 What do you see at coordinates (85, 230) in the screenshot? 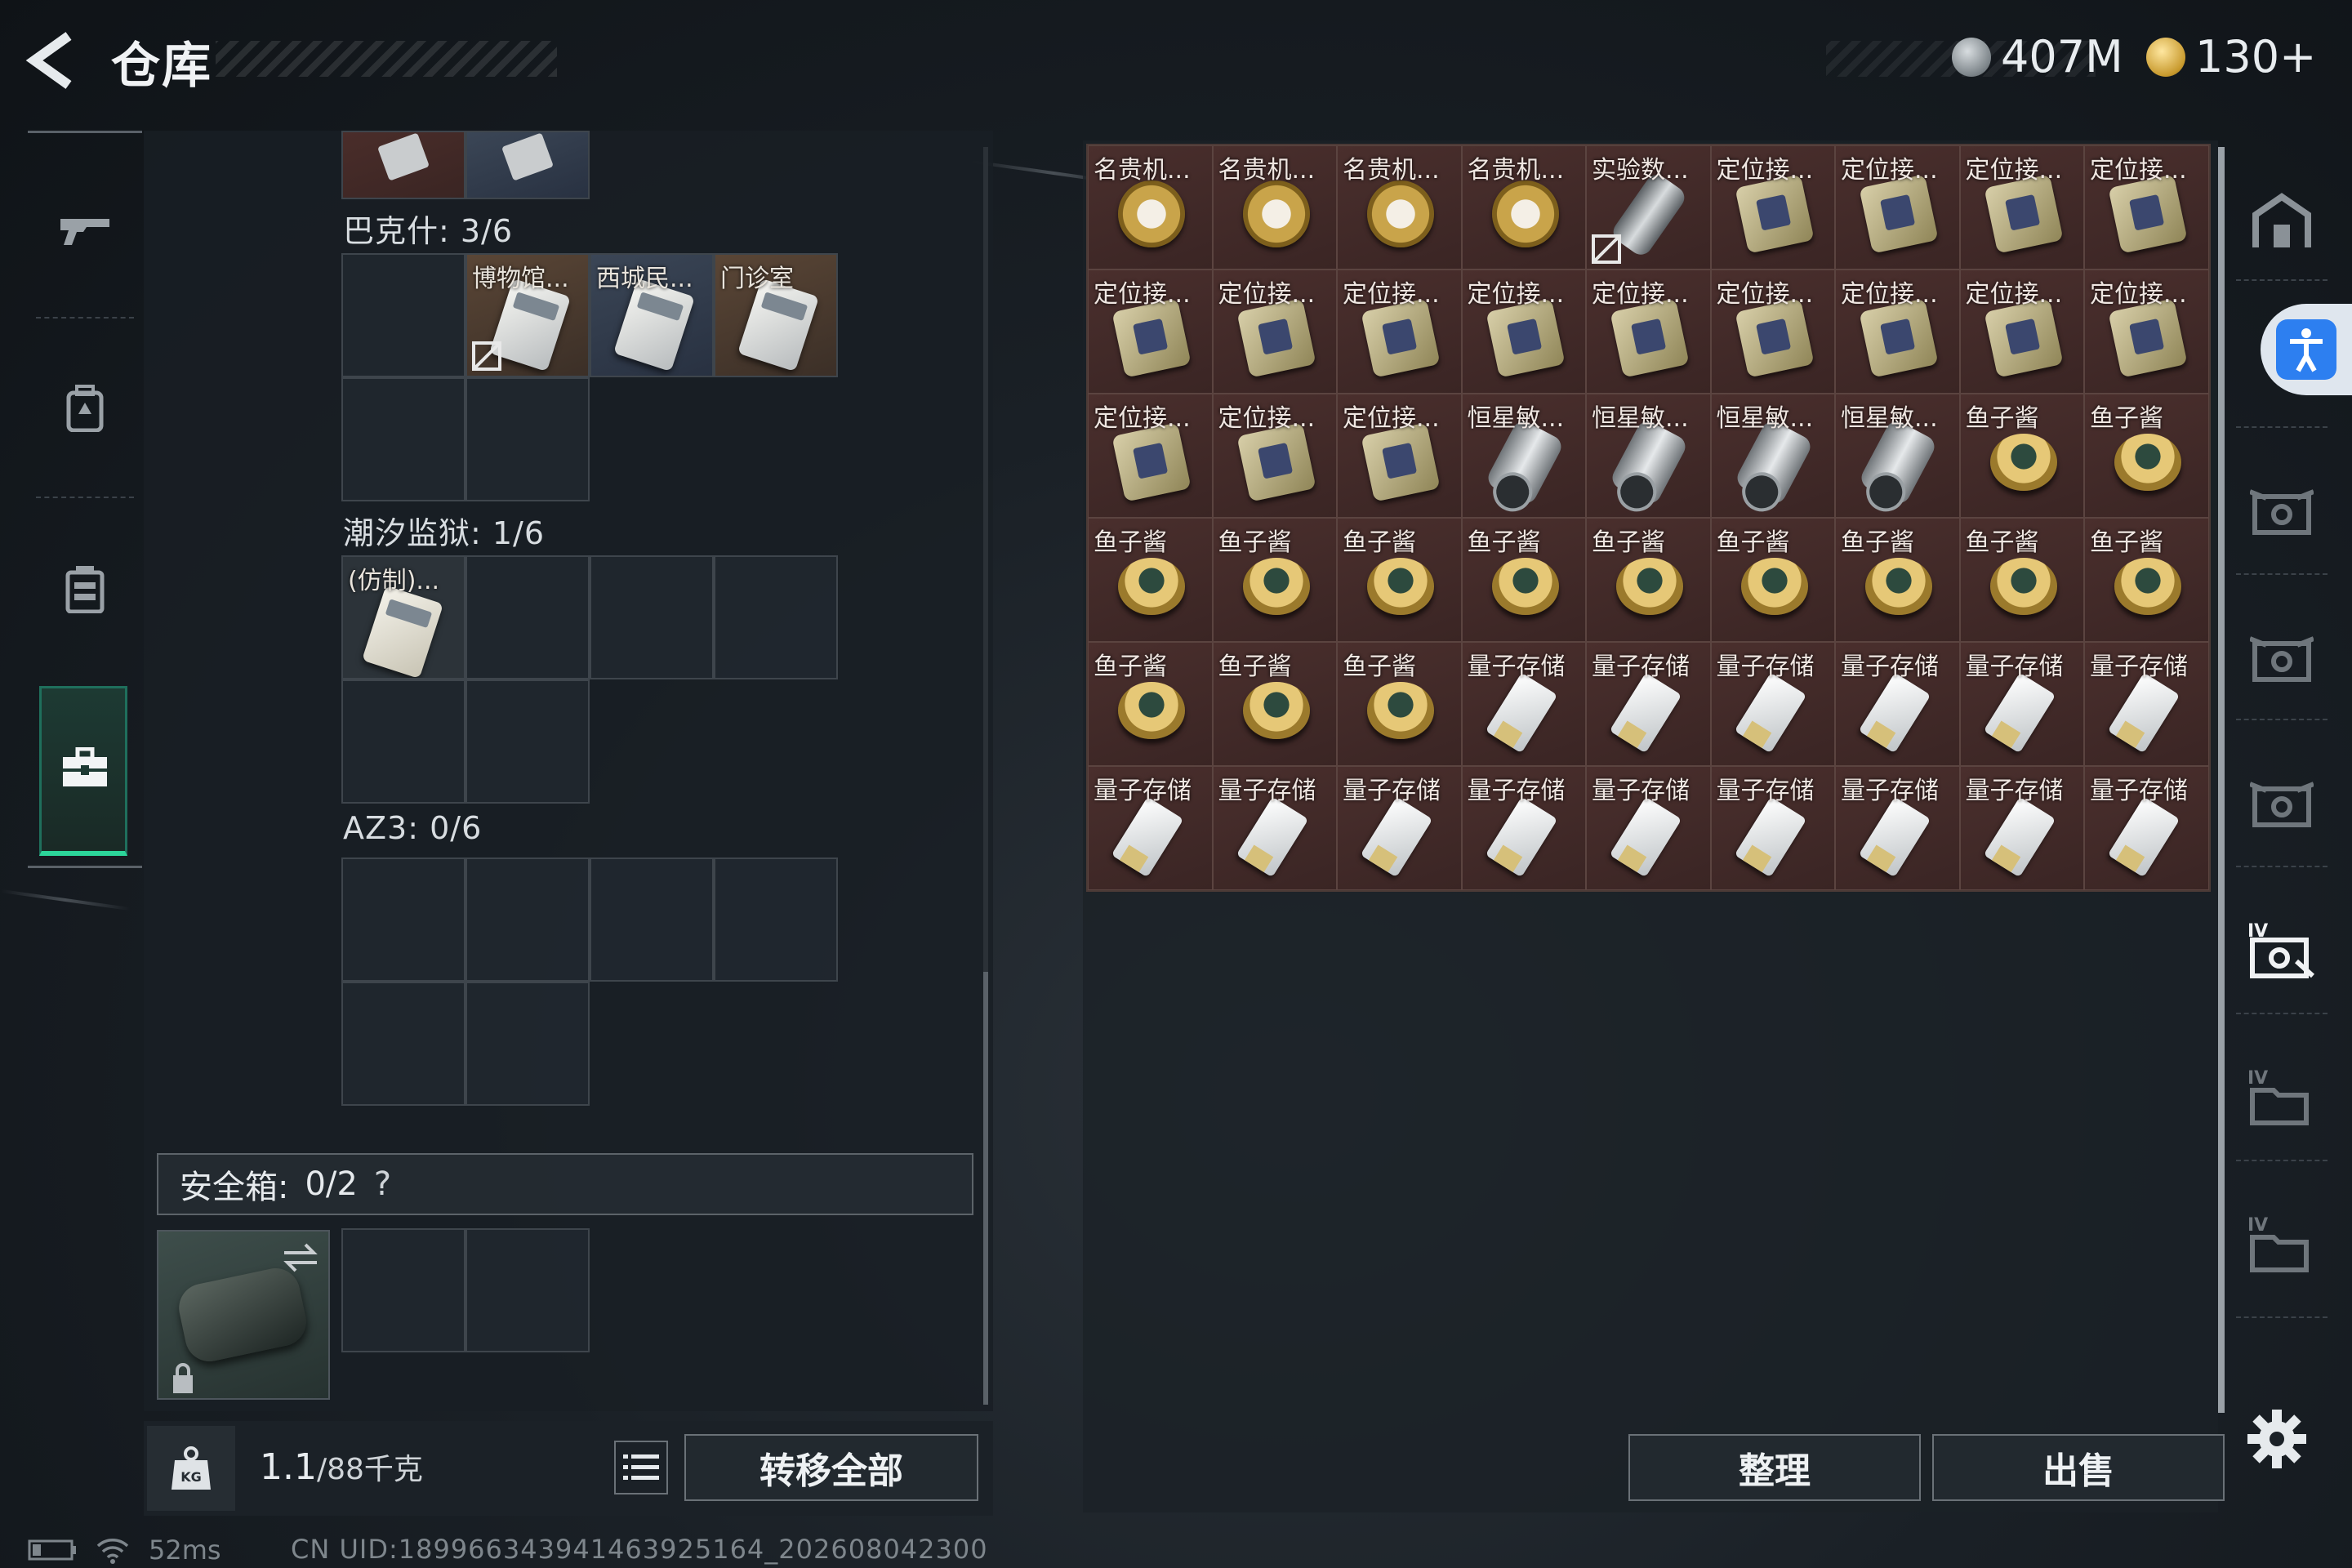
I see `gun-icon` at bounding box center [85, 230].